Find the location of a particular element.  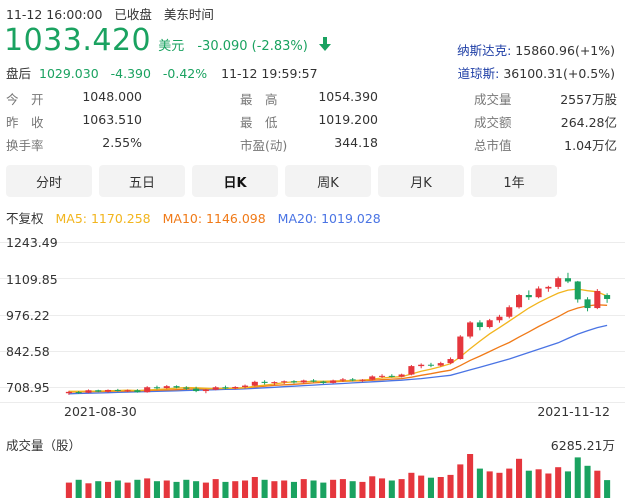

turnover-label: 换手率 is located at coordinates (25, 145).